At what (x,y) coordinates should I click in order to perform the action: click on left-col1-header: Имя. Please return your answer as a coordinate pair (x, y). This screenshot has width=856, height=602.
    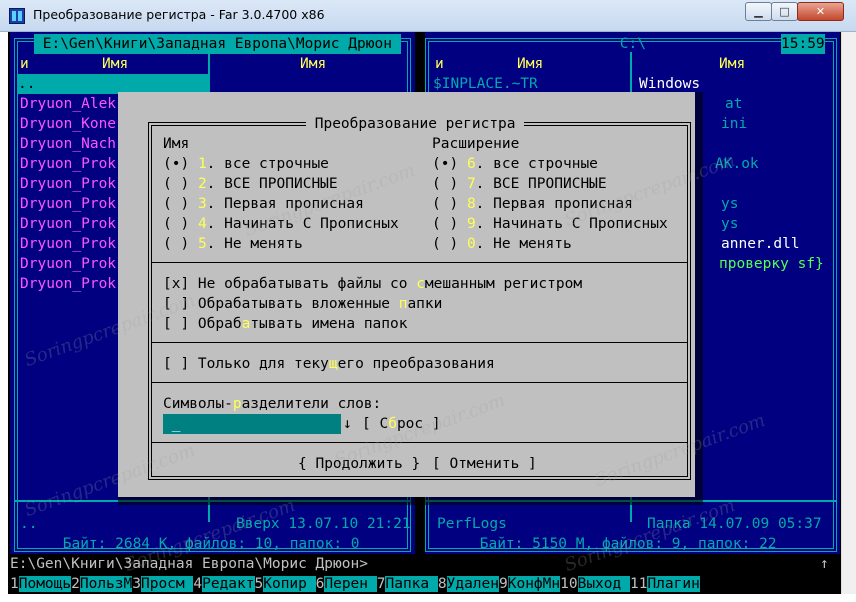
    Looking at the image, I should click on (115, 64).